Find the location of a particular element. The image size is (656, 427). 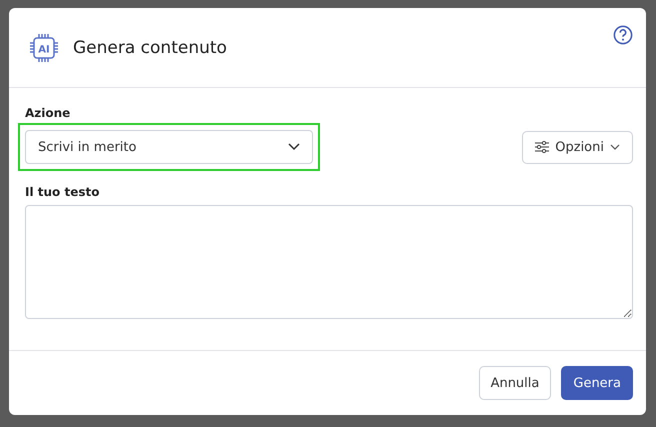

cancel-button: Annulla is located at coordinates (515, 383).